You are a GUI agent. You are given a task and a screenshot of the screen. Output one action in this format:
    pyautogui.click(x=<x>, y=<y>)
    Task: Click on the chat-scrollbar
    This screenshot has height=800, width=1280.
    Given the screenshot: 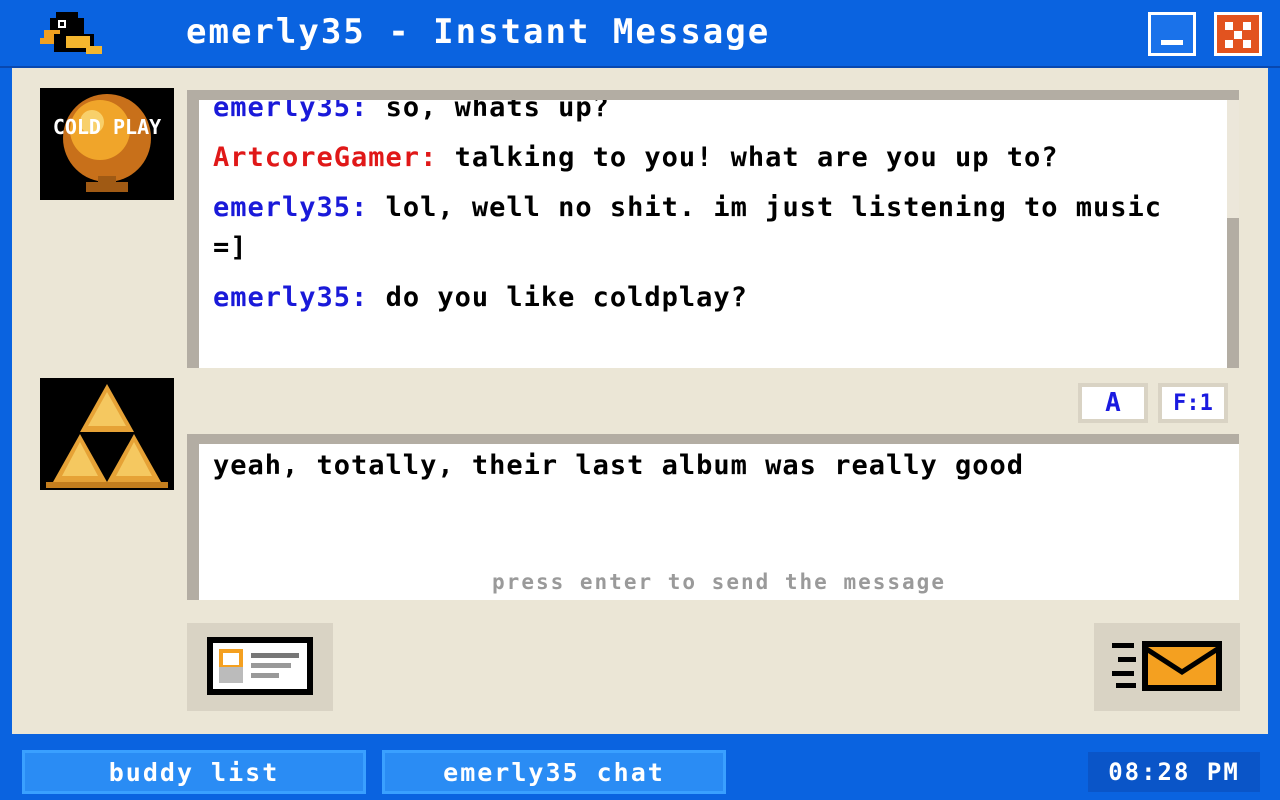 What is the action you would take?
    pyautogui.click(x=1233, y=234)
    